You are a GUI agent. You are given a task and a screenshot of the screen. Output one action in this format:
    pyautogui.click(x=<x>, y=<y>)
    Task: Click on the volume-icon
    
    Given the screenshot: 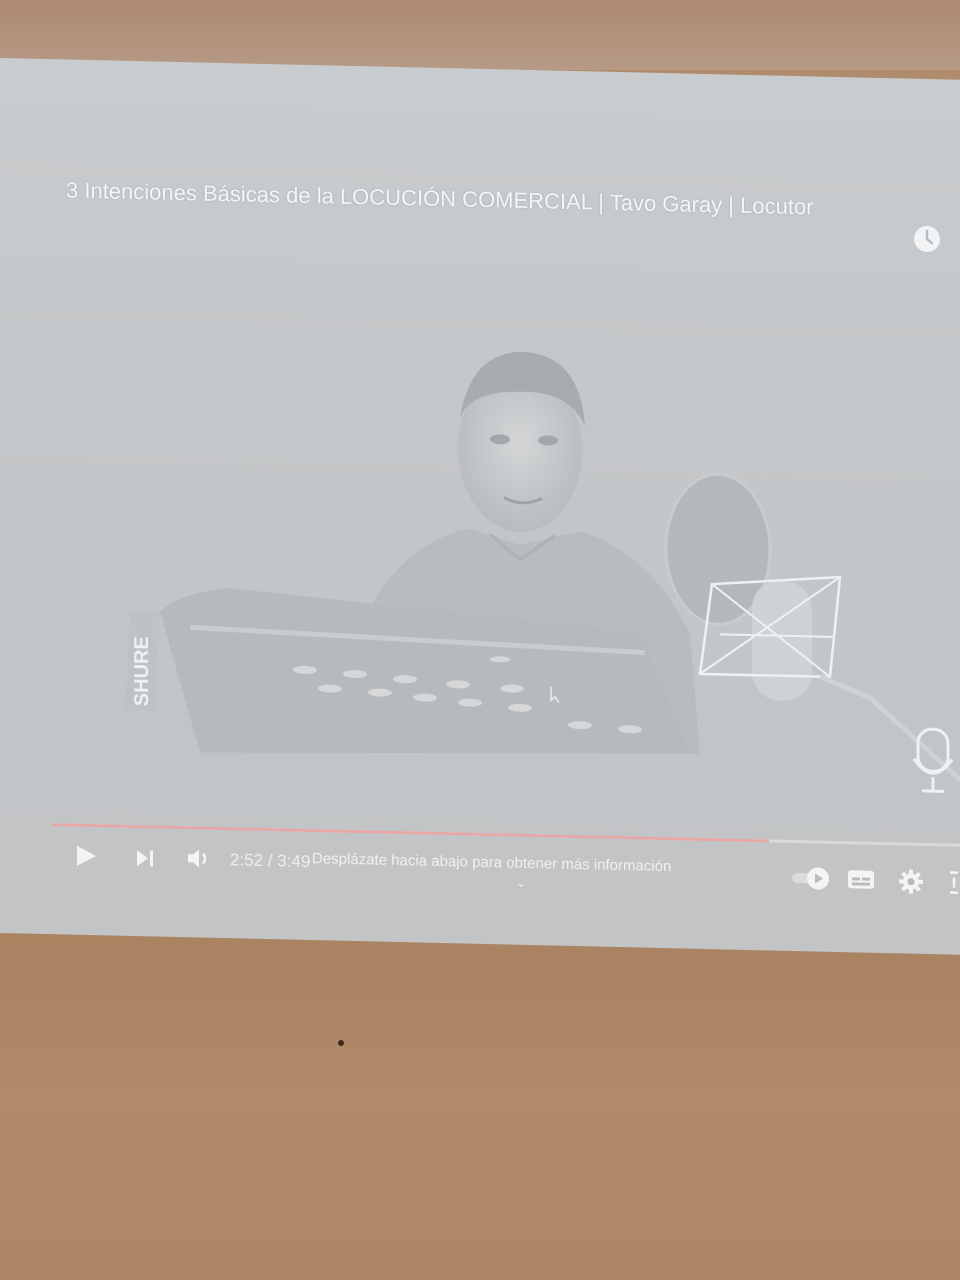 What is the action you would take?
    pyautogui.click(x=199, y=858)
    